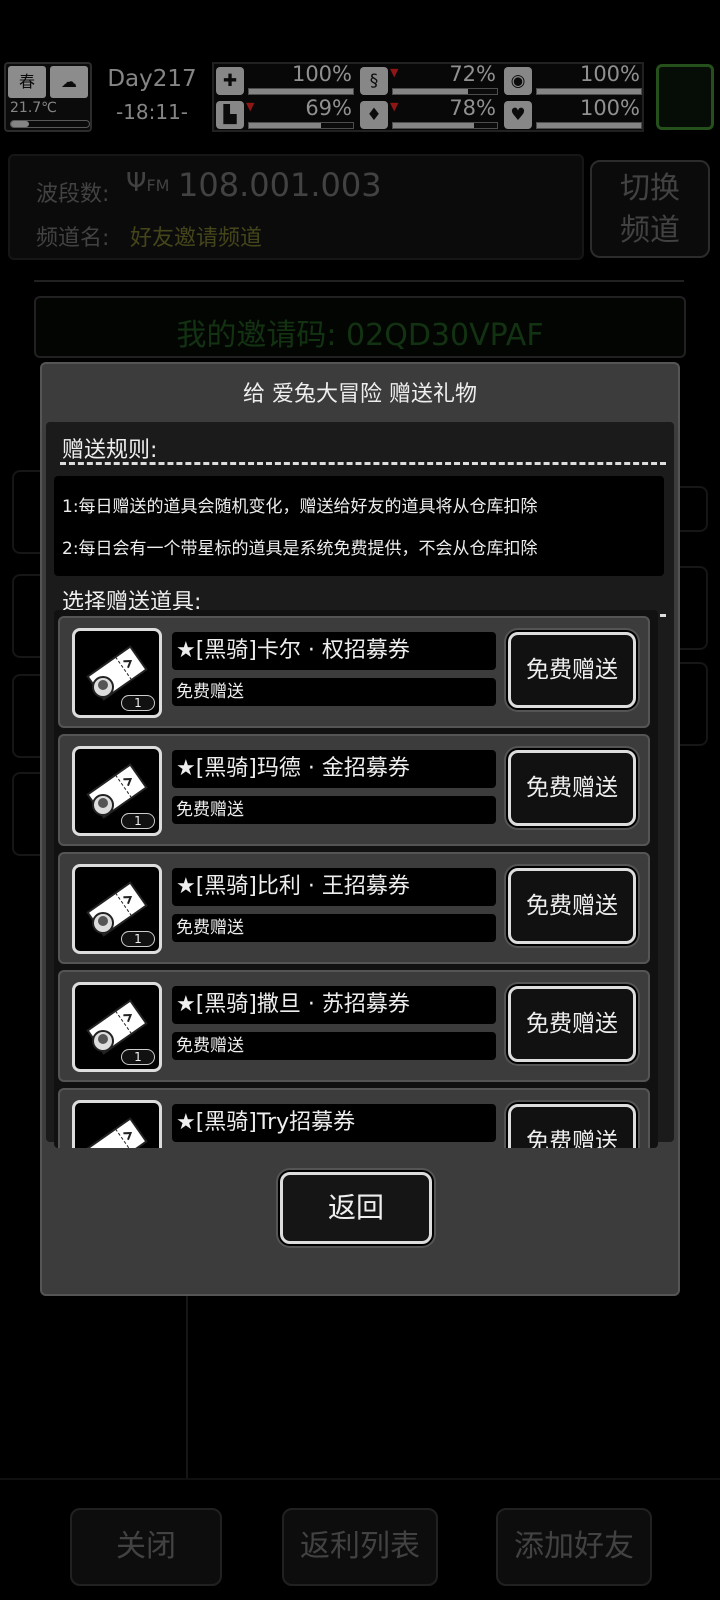 The height and width of the screenshot is (1600, 720). I want to click on item-name: ★[黑骑]玛德 · 金招募券, so click(334, 769).